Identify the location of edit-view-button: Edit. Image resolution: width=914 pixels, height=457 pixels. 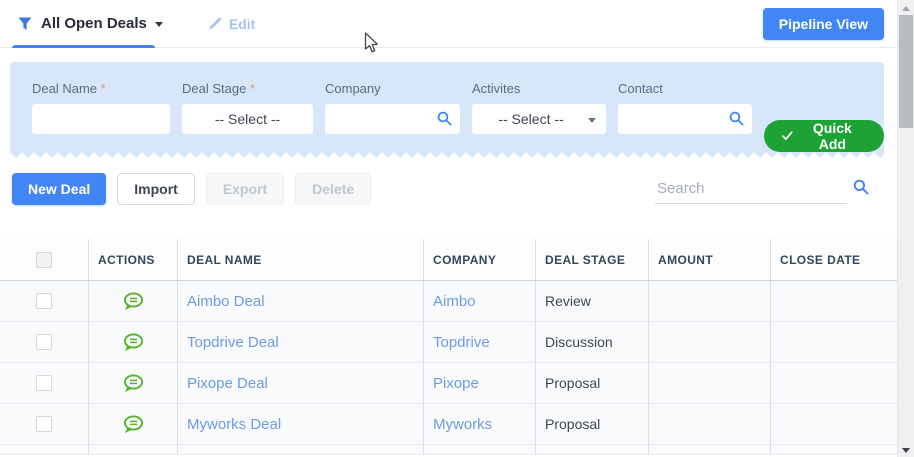
(232, 24).